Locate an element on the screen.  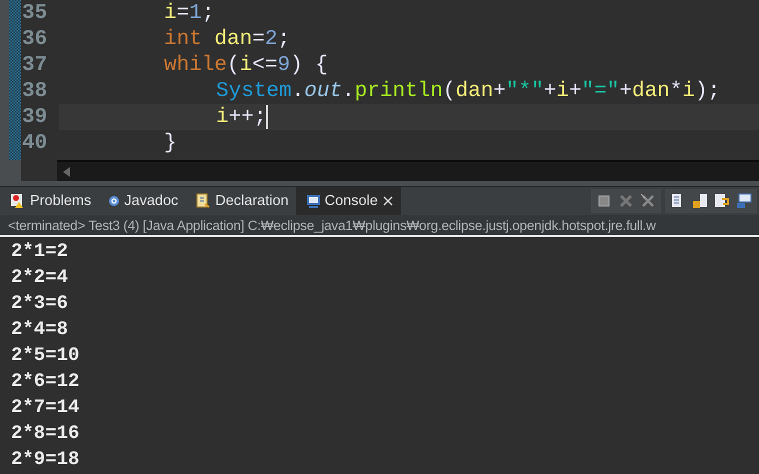
scroll-lock-icon is located at coordinates (700, 201).